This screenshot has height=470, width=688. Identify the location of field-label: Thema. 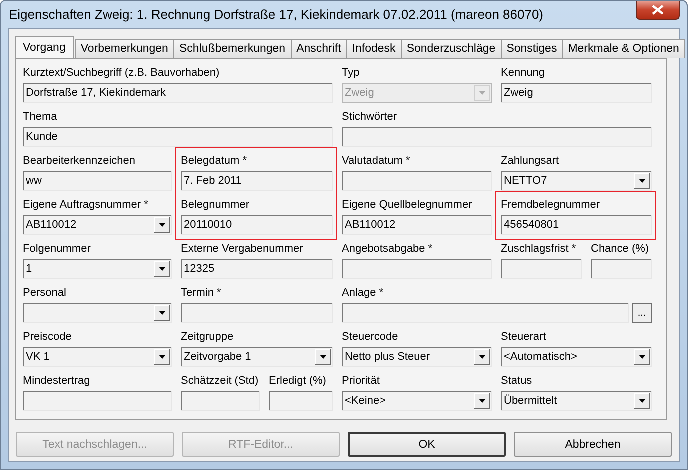
(40, 117).